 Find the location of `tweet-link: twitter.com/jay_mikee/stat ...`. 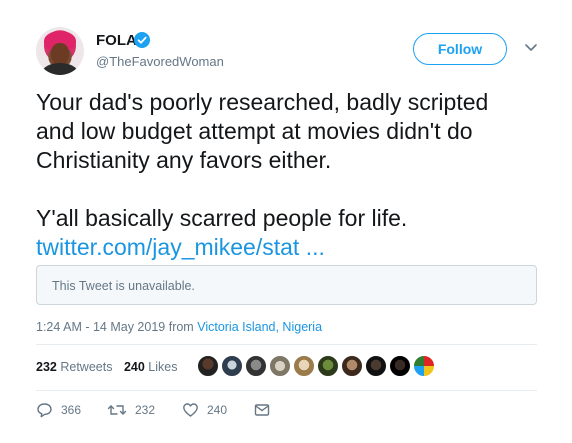

tweet-link: twitter.com/jay_mikee/stat ... is located at coordinates (291, 247).